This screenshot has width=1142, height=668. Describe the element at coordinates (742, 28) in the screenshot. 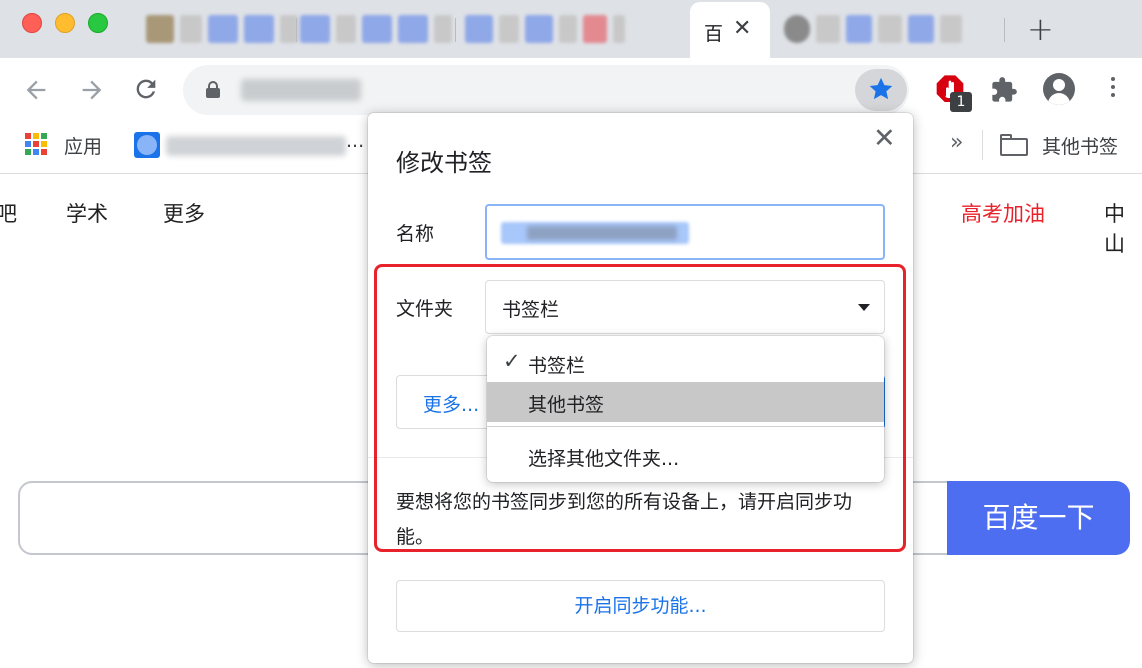

I see `tab-close-icon: ✕` at that location.